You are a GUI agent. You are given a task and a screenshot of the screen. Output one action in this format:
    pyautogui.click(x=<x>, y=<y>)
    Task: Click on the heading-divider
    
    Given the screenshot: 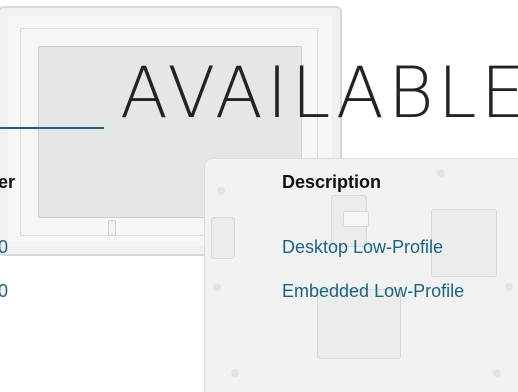 What is the action you would take?
    pyautogui.click(x=52, y=128)
    